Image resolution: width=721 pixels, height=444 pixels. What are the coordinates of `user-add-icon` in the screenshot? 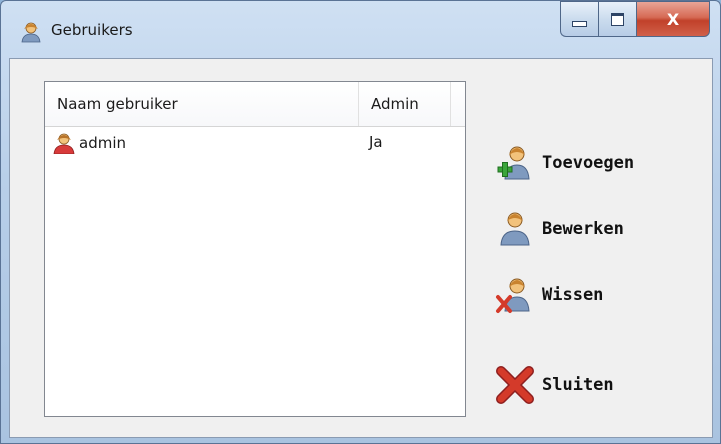 It's located at (515, 163).